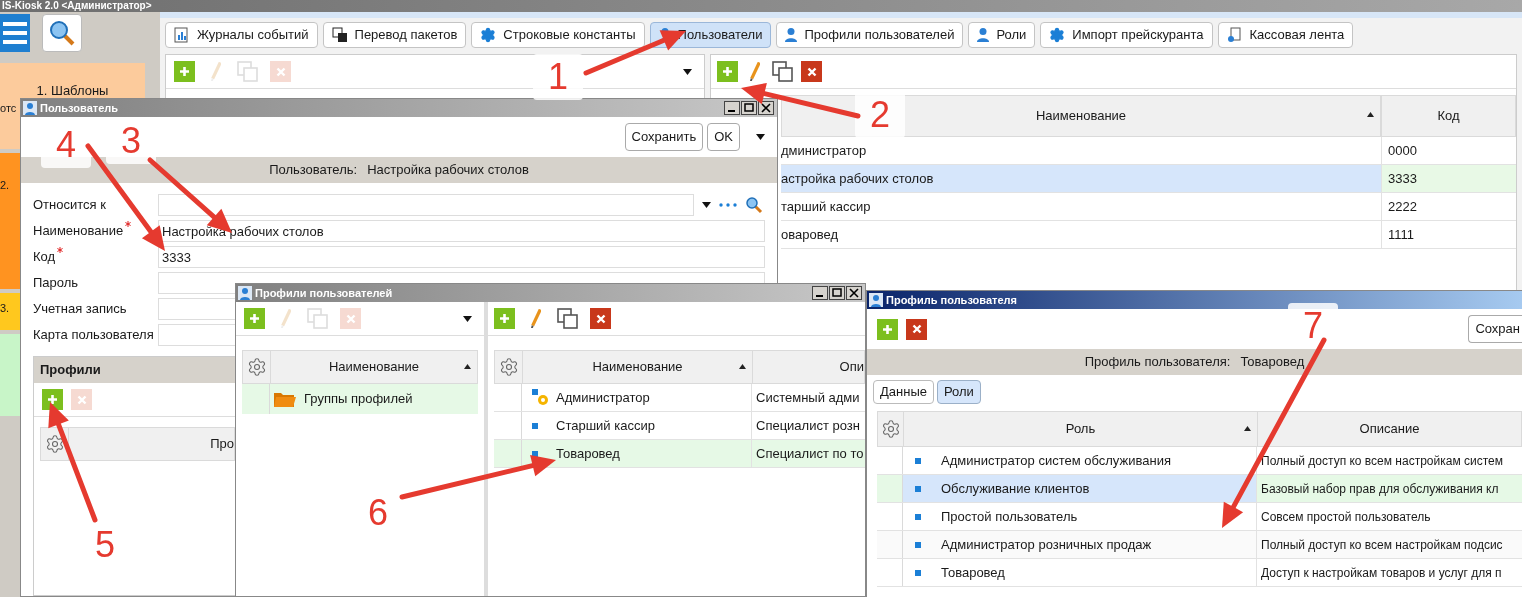 This screenshot has width=1522, height=597. I want to click on header-value: Товаровед, so click(1272, 362).